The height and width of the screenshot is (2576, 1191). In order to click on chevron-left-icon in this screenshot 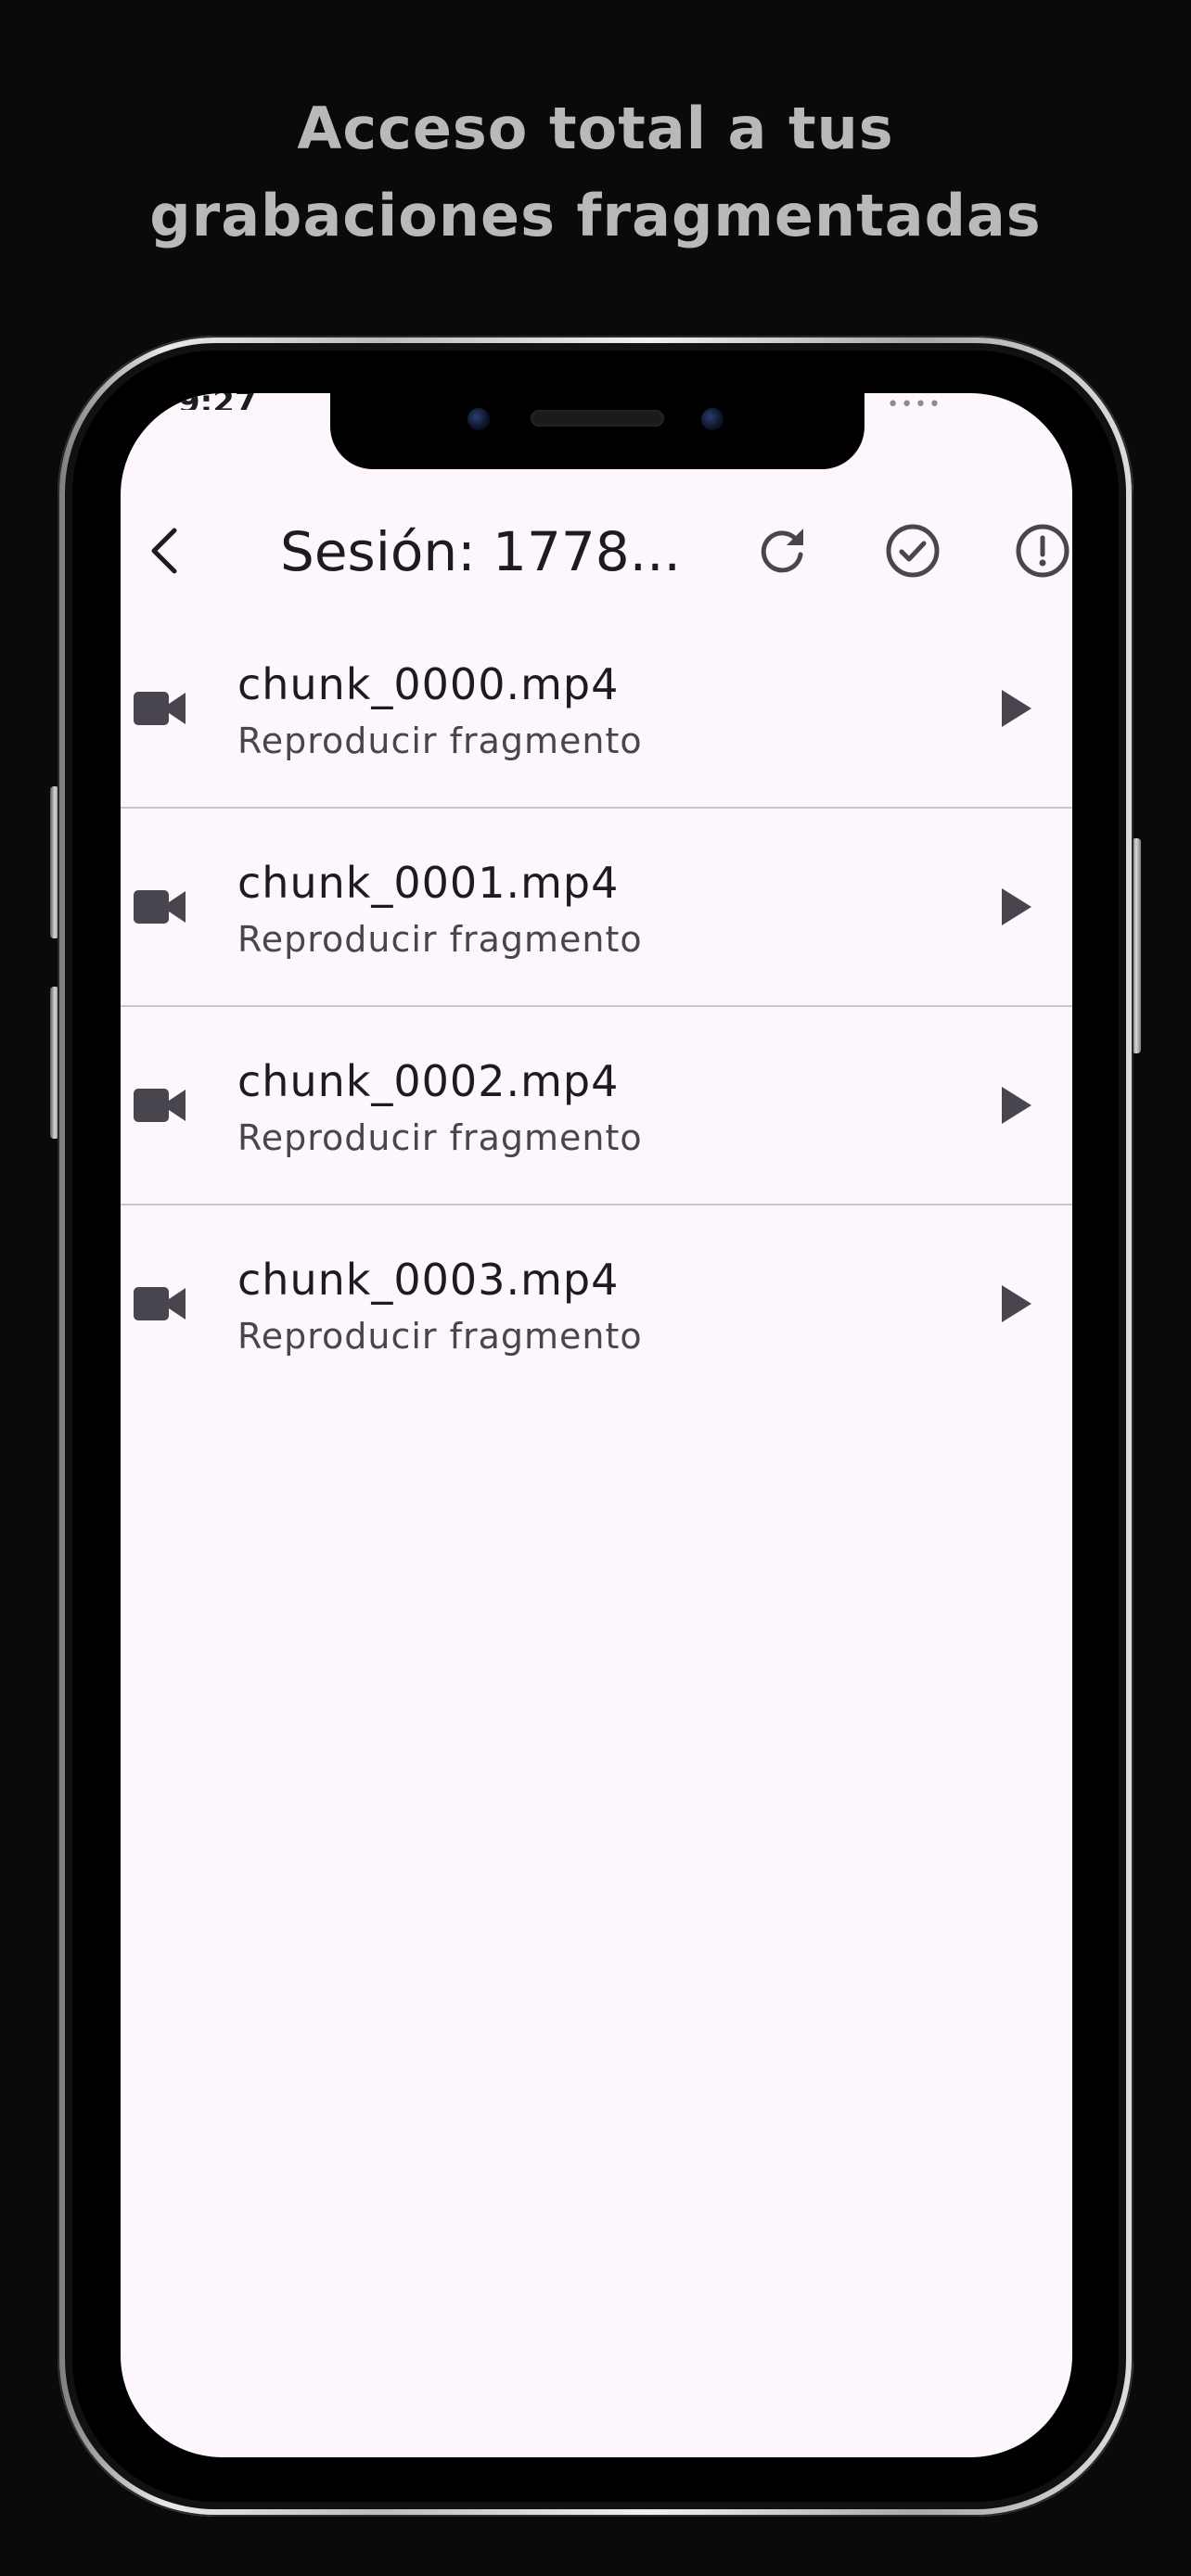, I will do `click(164, 551)`.